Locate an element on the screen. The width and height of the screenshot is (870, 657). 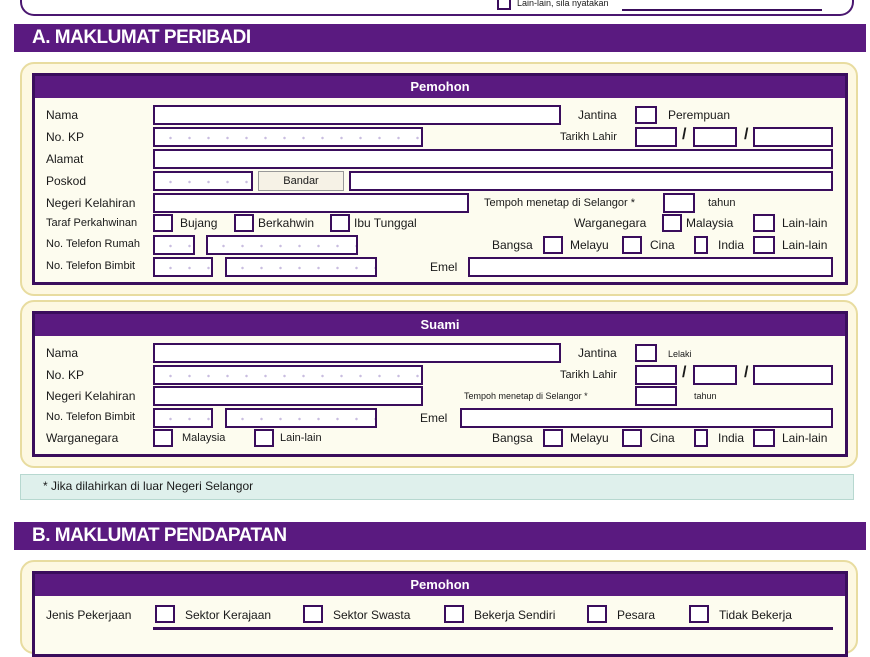
tel-rumah-prefix-field is located at coordinates (174, 245).